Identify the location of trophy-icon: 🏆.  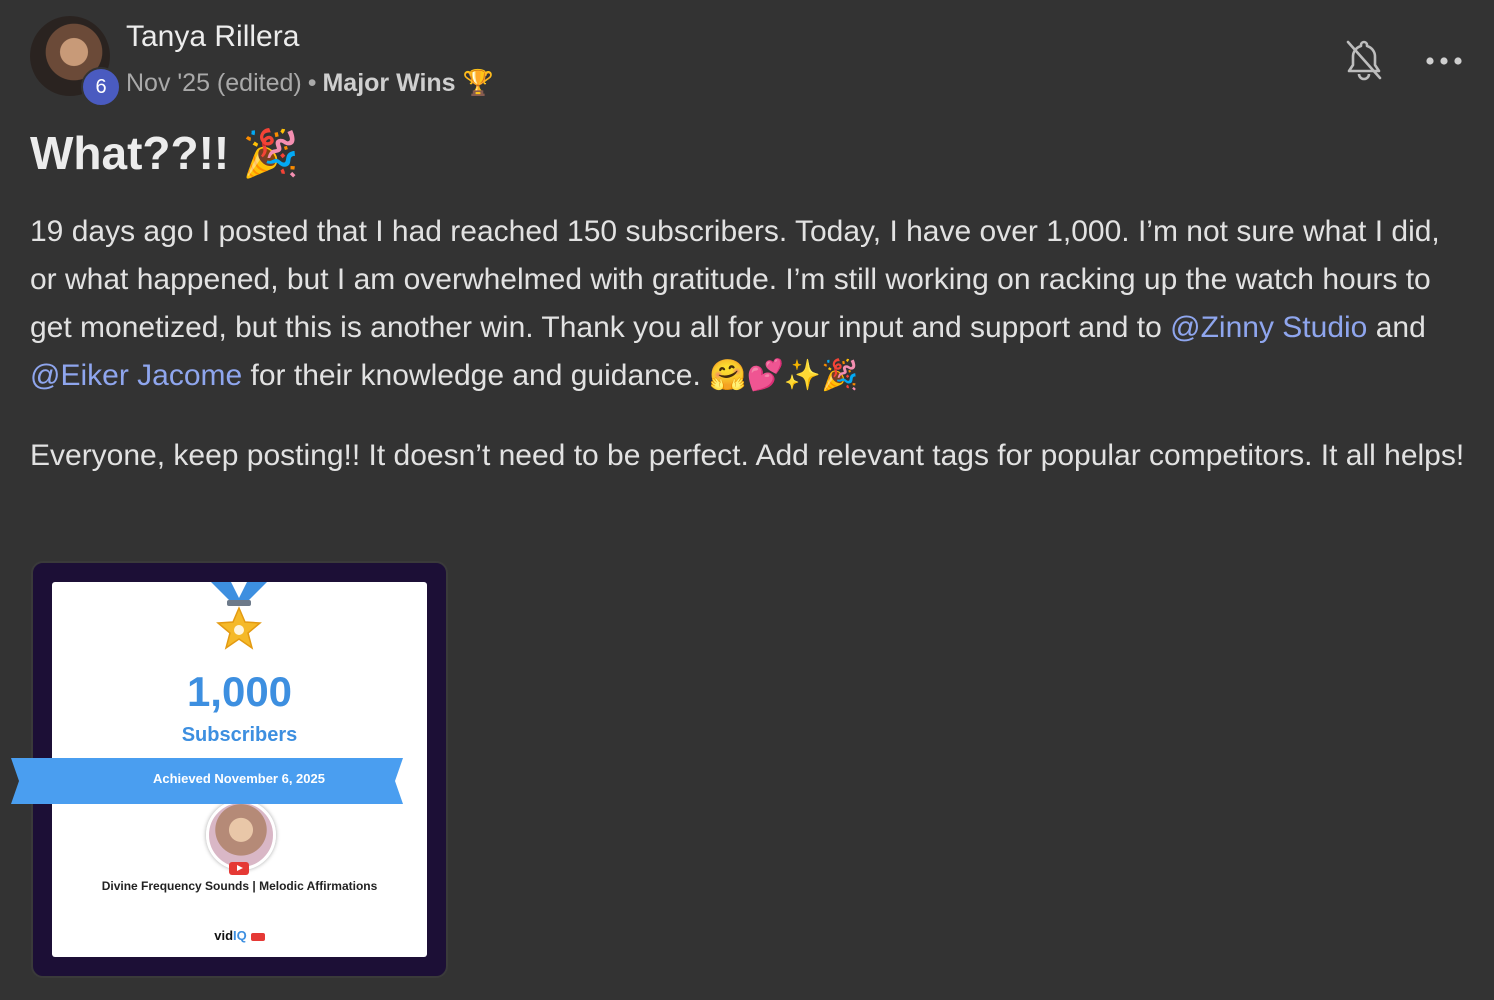
(478, 82).